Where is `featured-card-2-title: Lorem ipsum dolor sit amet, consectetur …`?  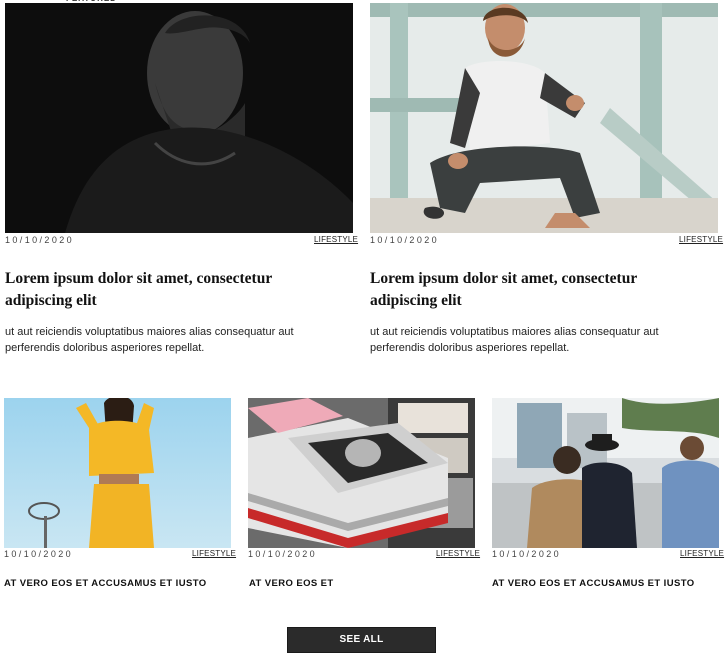 featured-card-2-title: Lorem ipsum dolor sit amet, consectetur … is located at coordinates (520, 290).